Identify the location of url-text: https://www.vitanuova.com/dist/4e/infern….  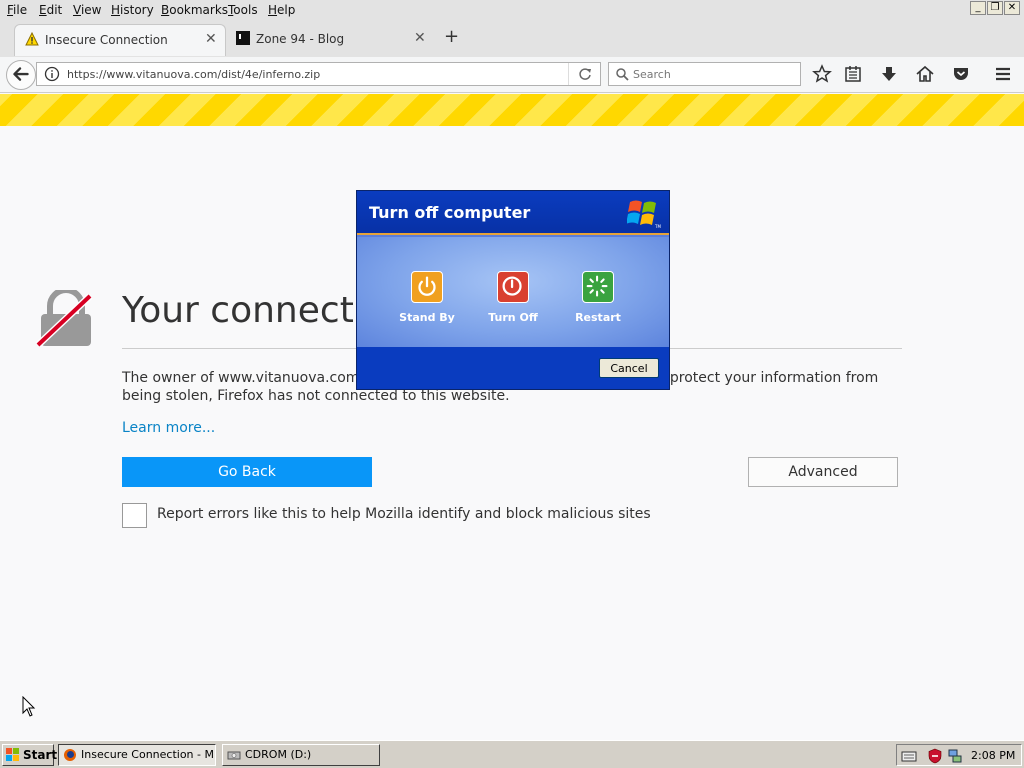
(194, 74).